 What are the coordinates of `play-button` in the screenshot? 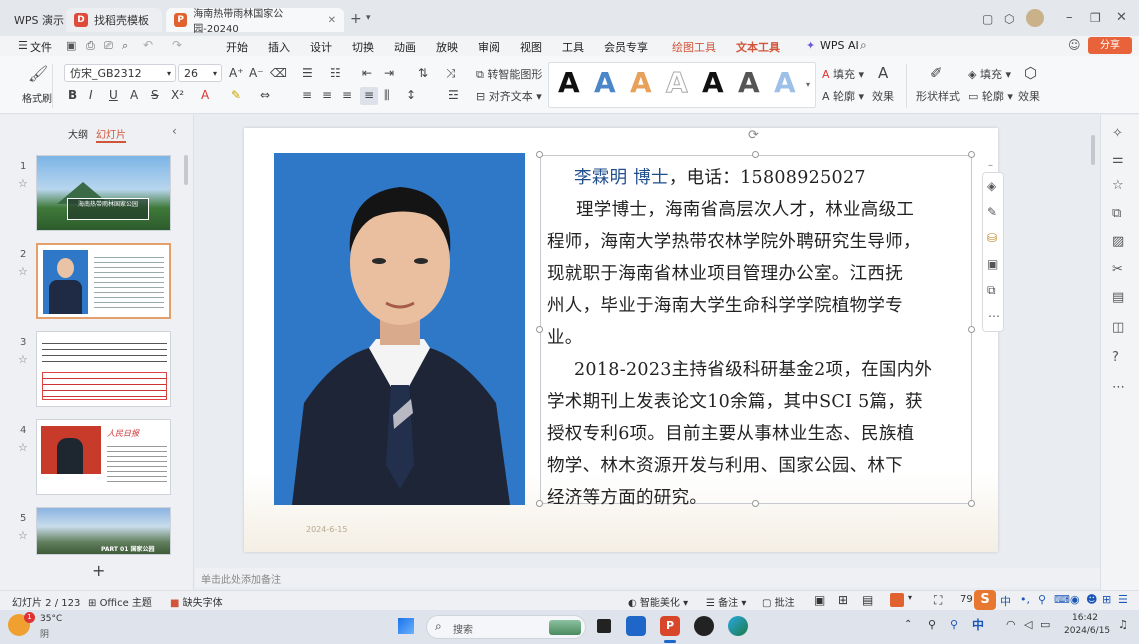 It's located at (897, 600).